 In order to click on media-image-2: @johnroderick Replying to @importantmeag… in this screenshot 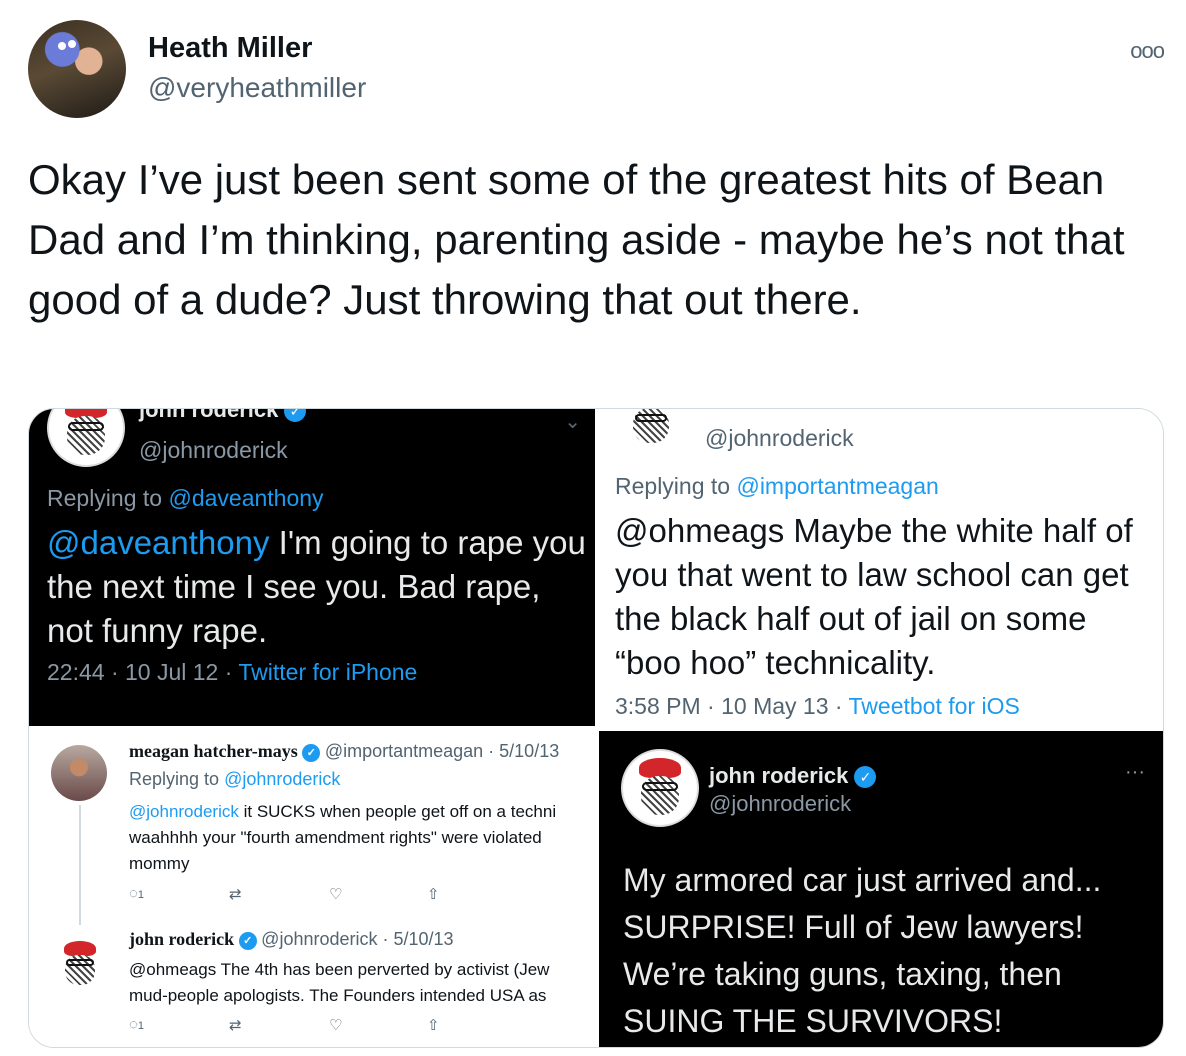, I will do `click(880, 569)`.